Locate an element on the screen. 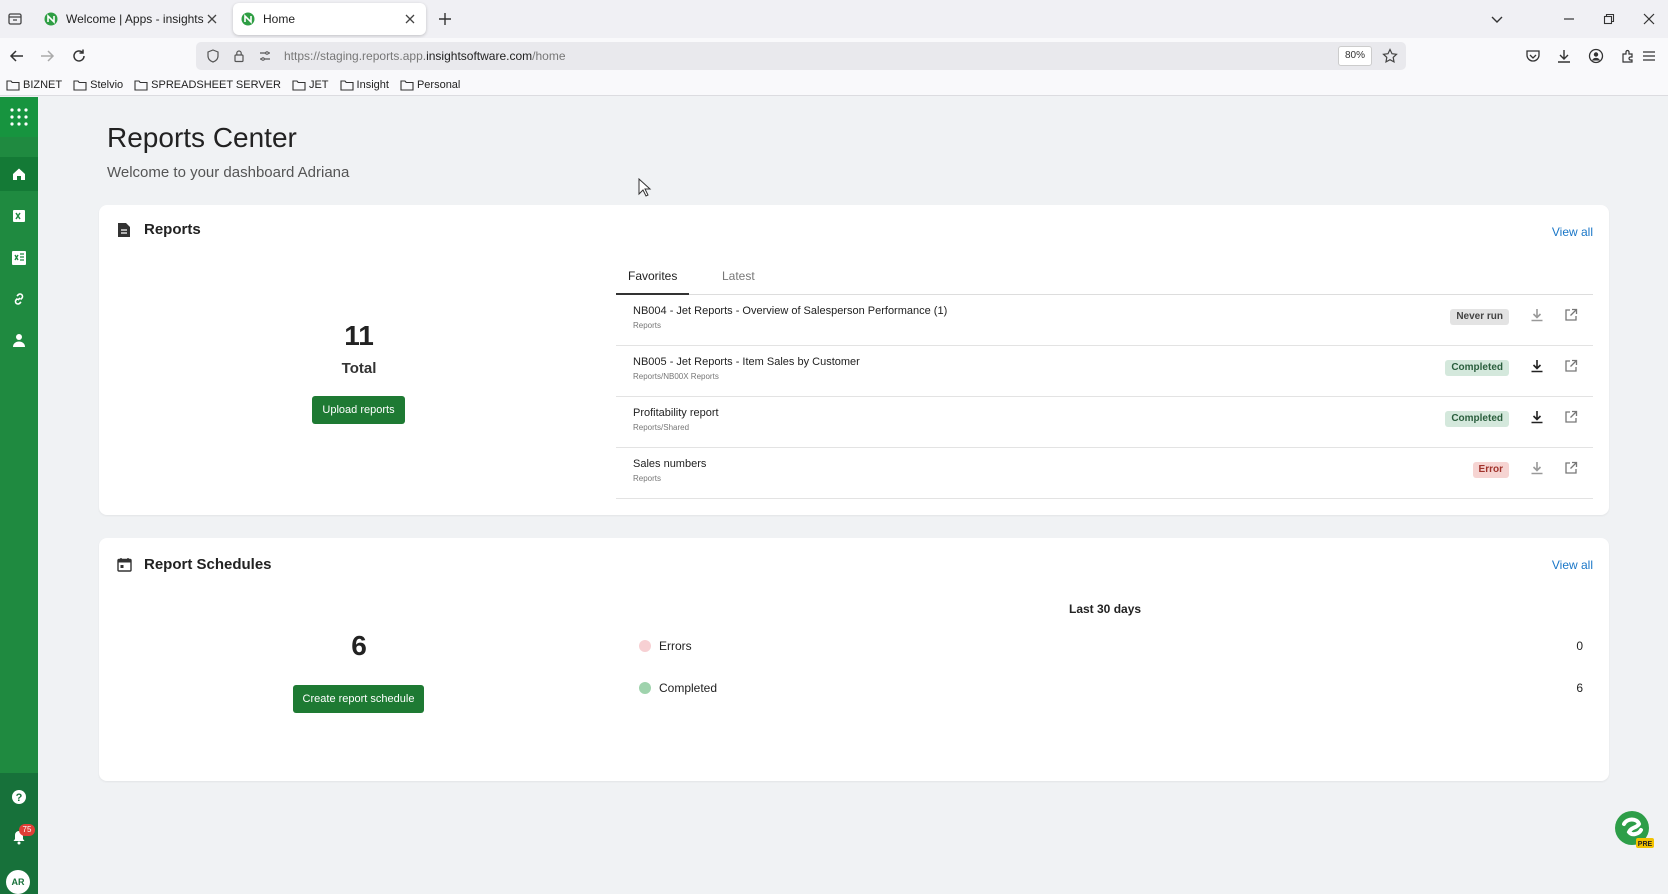 The height and width of the screenshot is (894, 1668). menu-icon is located at coordinates (1649, 56).